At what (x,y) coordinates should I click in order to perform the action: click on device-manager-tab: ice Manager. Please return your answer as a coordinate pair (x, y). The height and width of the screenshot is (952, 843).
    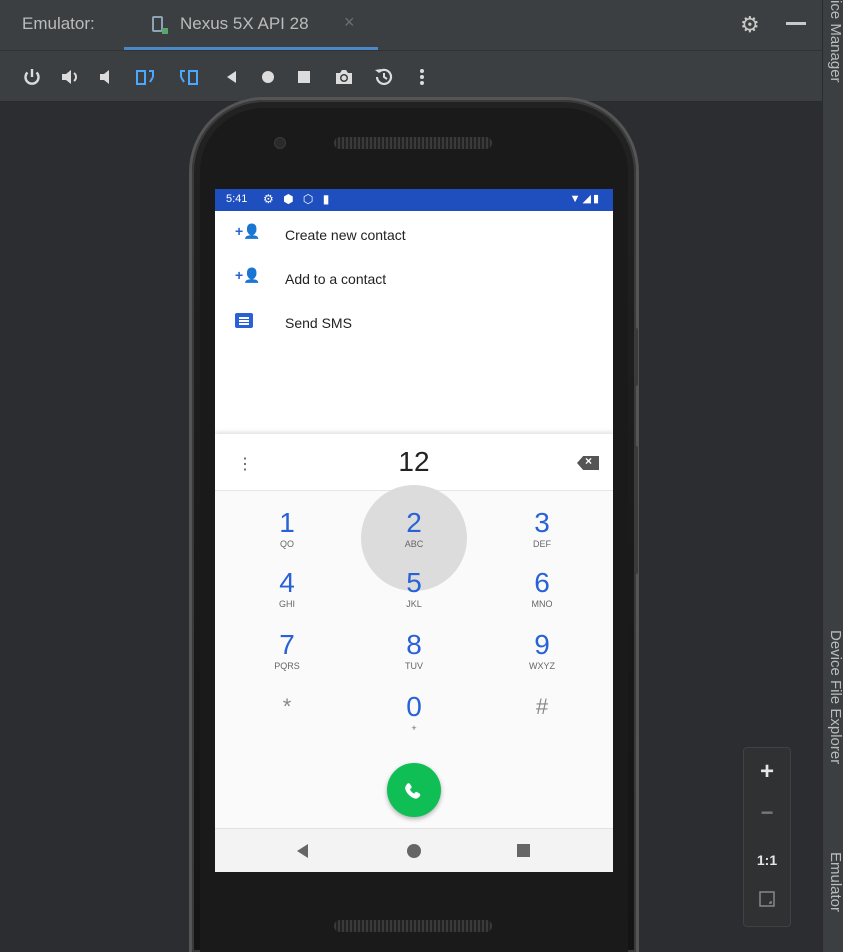
    Looking at the image, I should click on (833, 41).